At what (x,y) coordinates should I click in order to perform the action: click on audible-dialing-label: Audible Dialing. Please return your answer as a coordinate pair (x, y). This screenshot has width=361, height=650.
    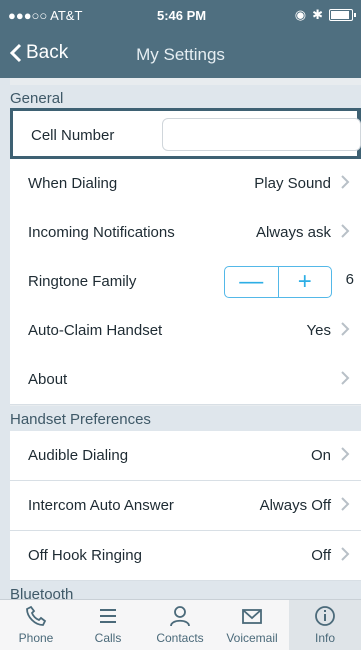
    Looking at the image, I should click on (78, 455).